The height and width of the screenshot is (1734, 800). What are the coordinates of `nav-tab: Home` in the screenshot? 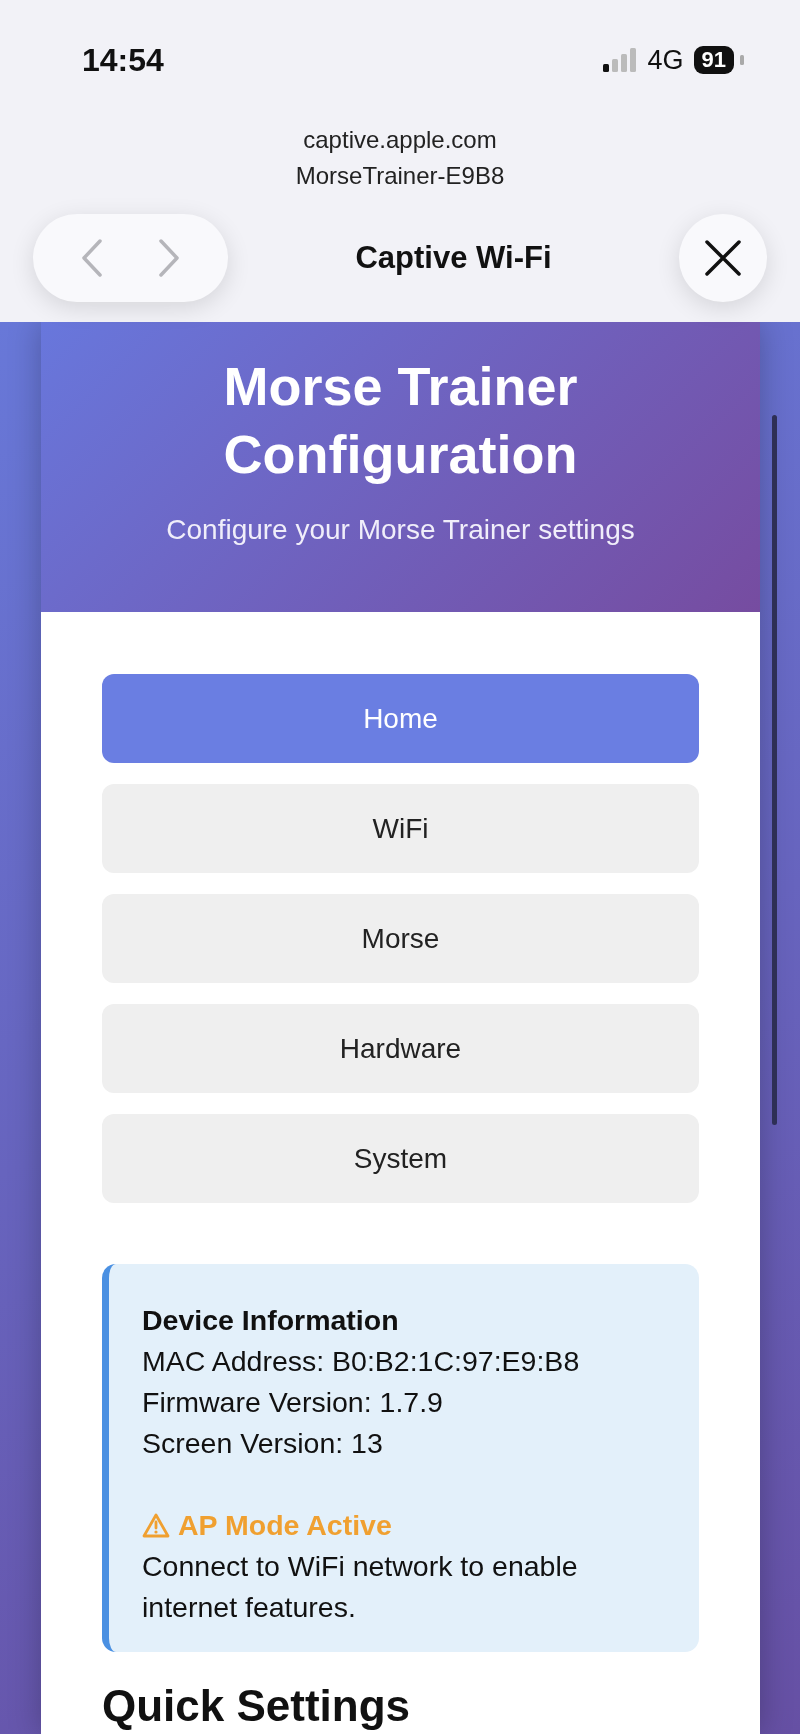 It's located at (400, 718).